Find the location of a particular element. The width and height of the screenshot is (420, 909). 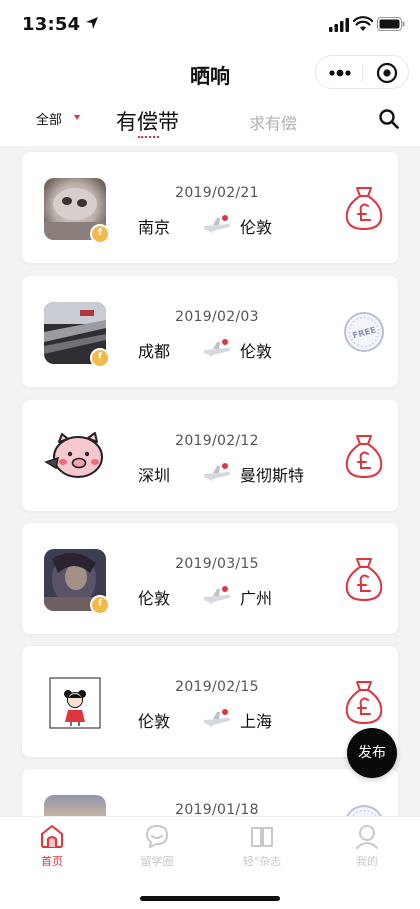

tab-label: 留学圈 is located at coordinates (157, 861).